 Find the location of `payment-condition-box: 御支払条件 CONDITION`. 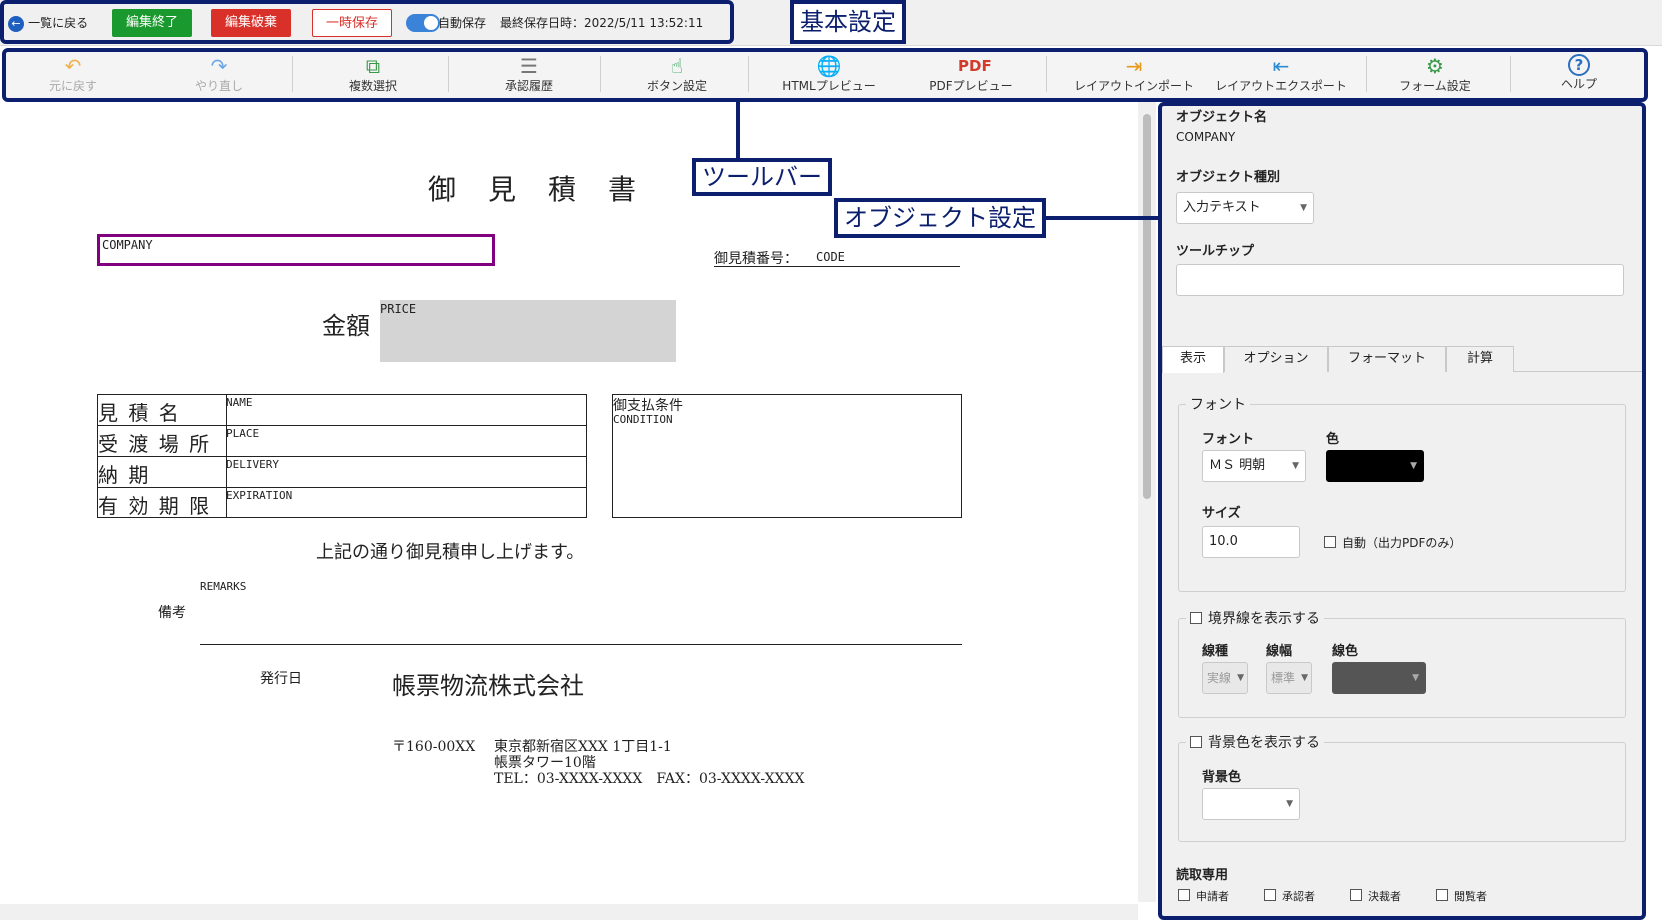

payment-condition-box: 御支払条件 CONDITION is located at coordinates (787, 456).